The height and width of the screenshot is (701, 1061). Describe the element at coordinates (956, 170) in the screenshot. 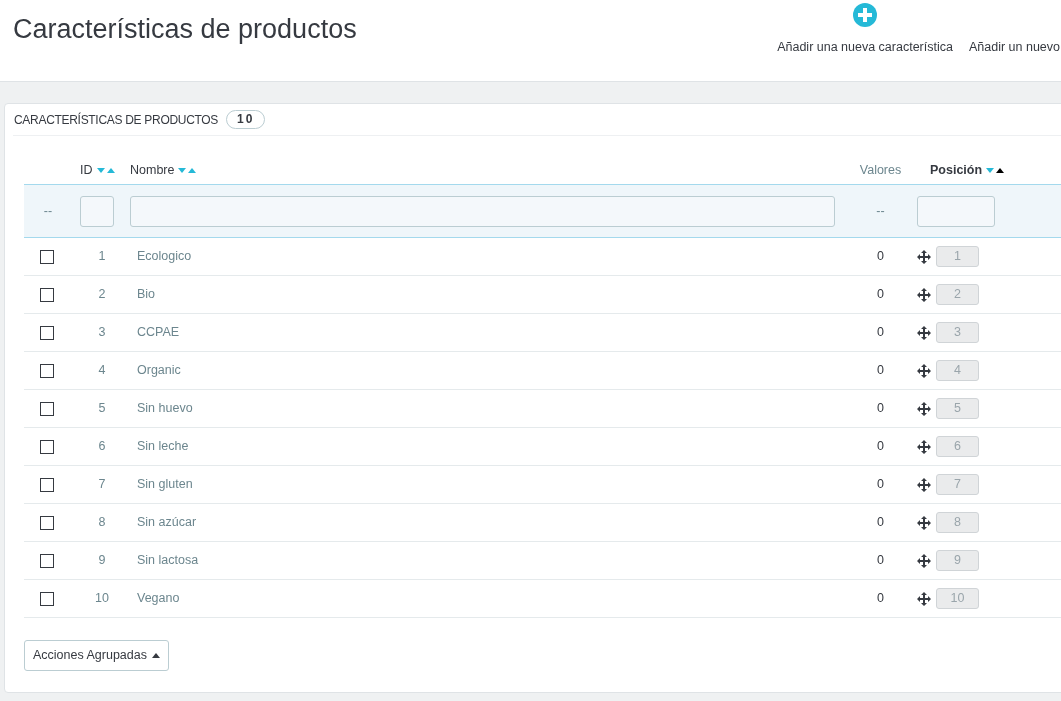

I see `column-header: Posición` at that location.